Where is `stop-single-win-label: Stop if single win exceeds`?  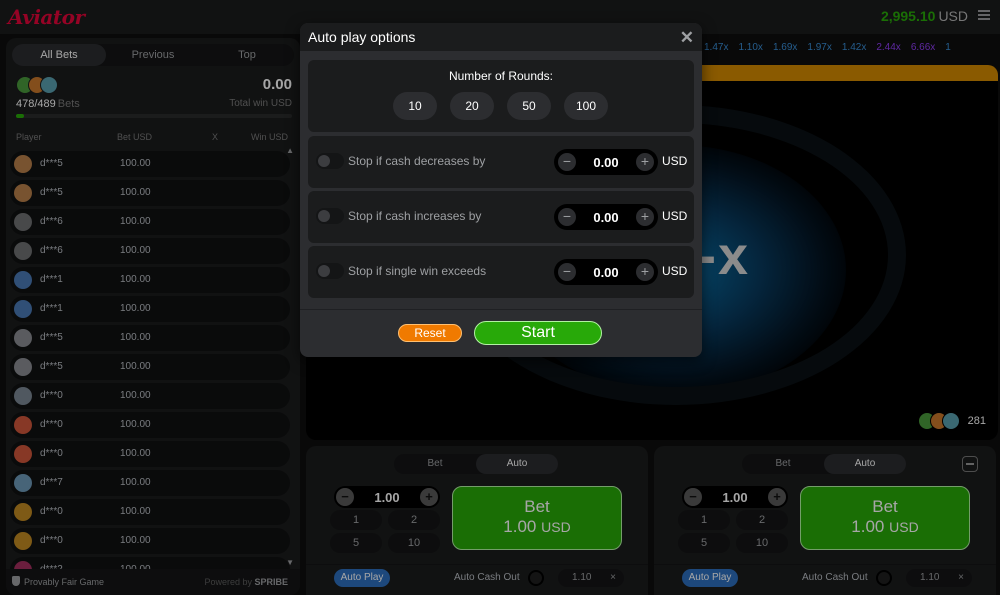
stop-single-win-label: Stop if single win exceeds is located at coordinates (417, 271).